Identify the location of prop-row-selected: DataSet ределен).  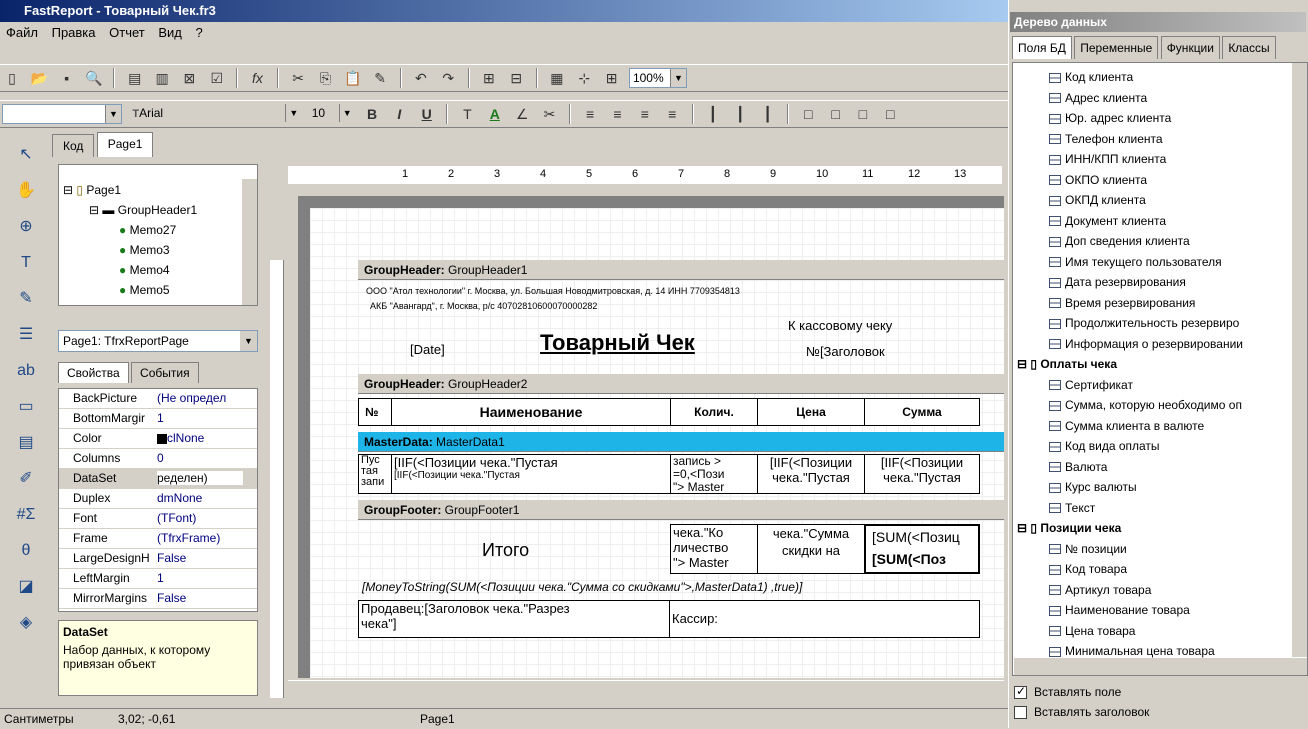
(158, 479).